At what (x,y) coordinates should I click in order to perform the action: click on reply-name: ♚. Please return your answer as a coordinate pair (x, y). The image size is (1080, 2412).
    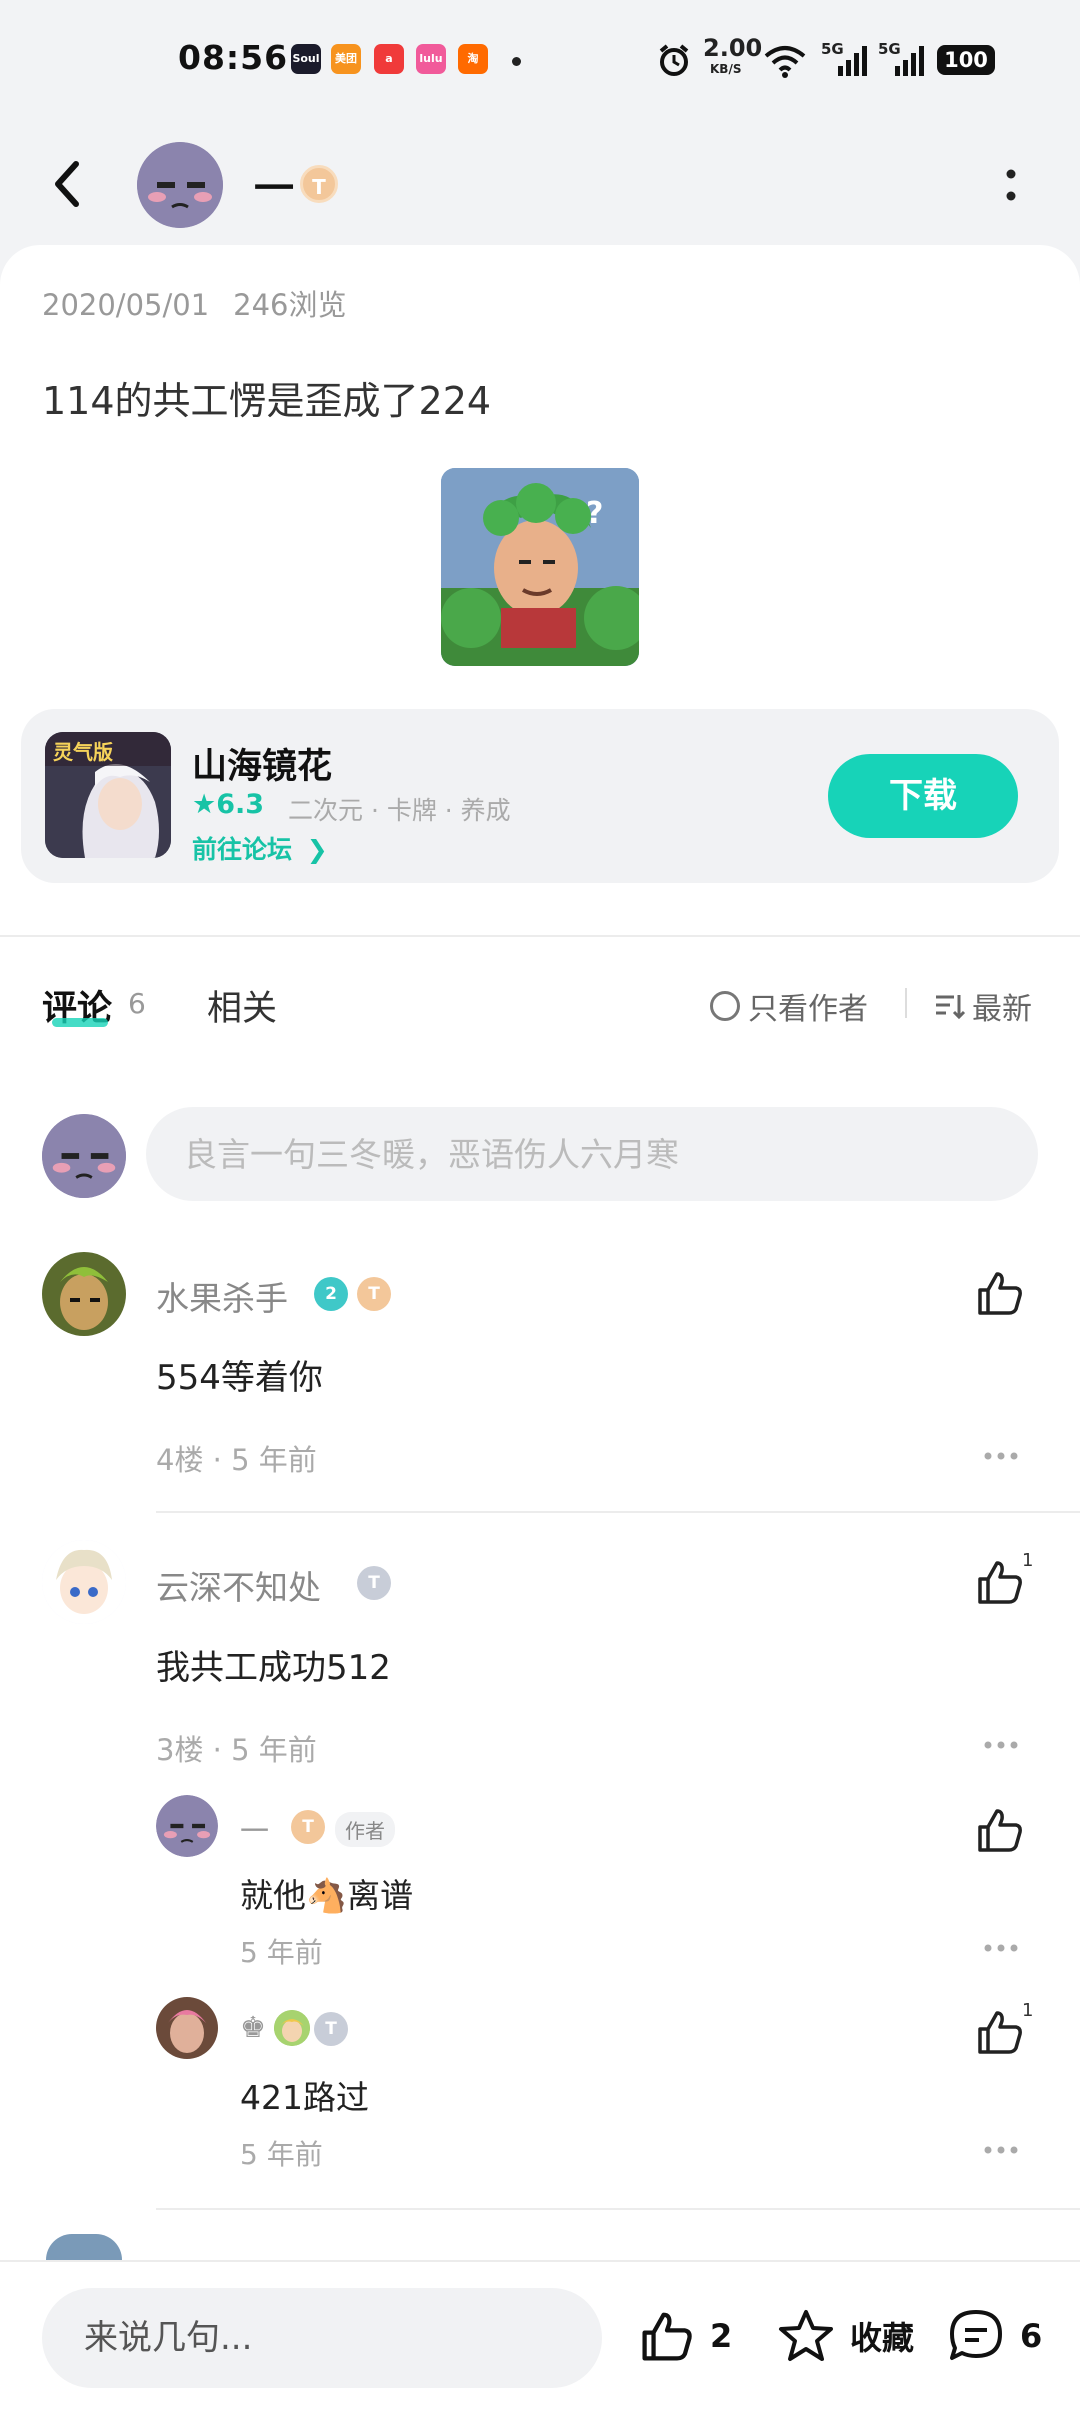
    Looking at the image, I should click on (253, 2027).